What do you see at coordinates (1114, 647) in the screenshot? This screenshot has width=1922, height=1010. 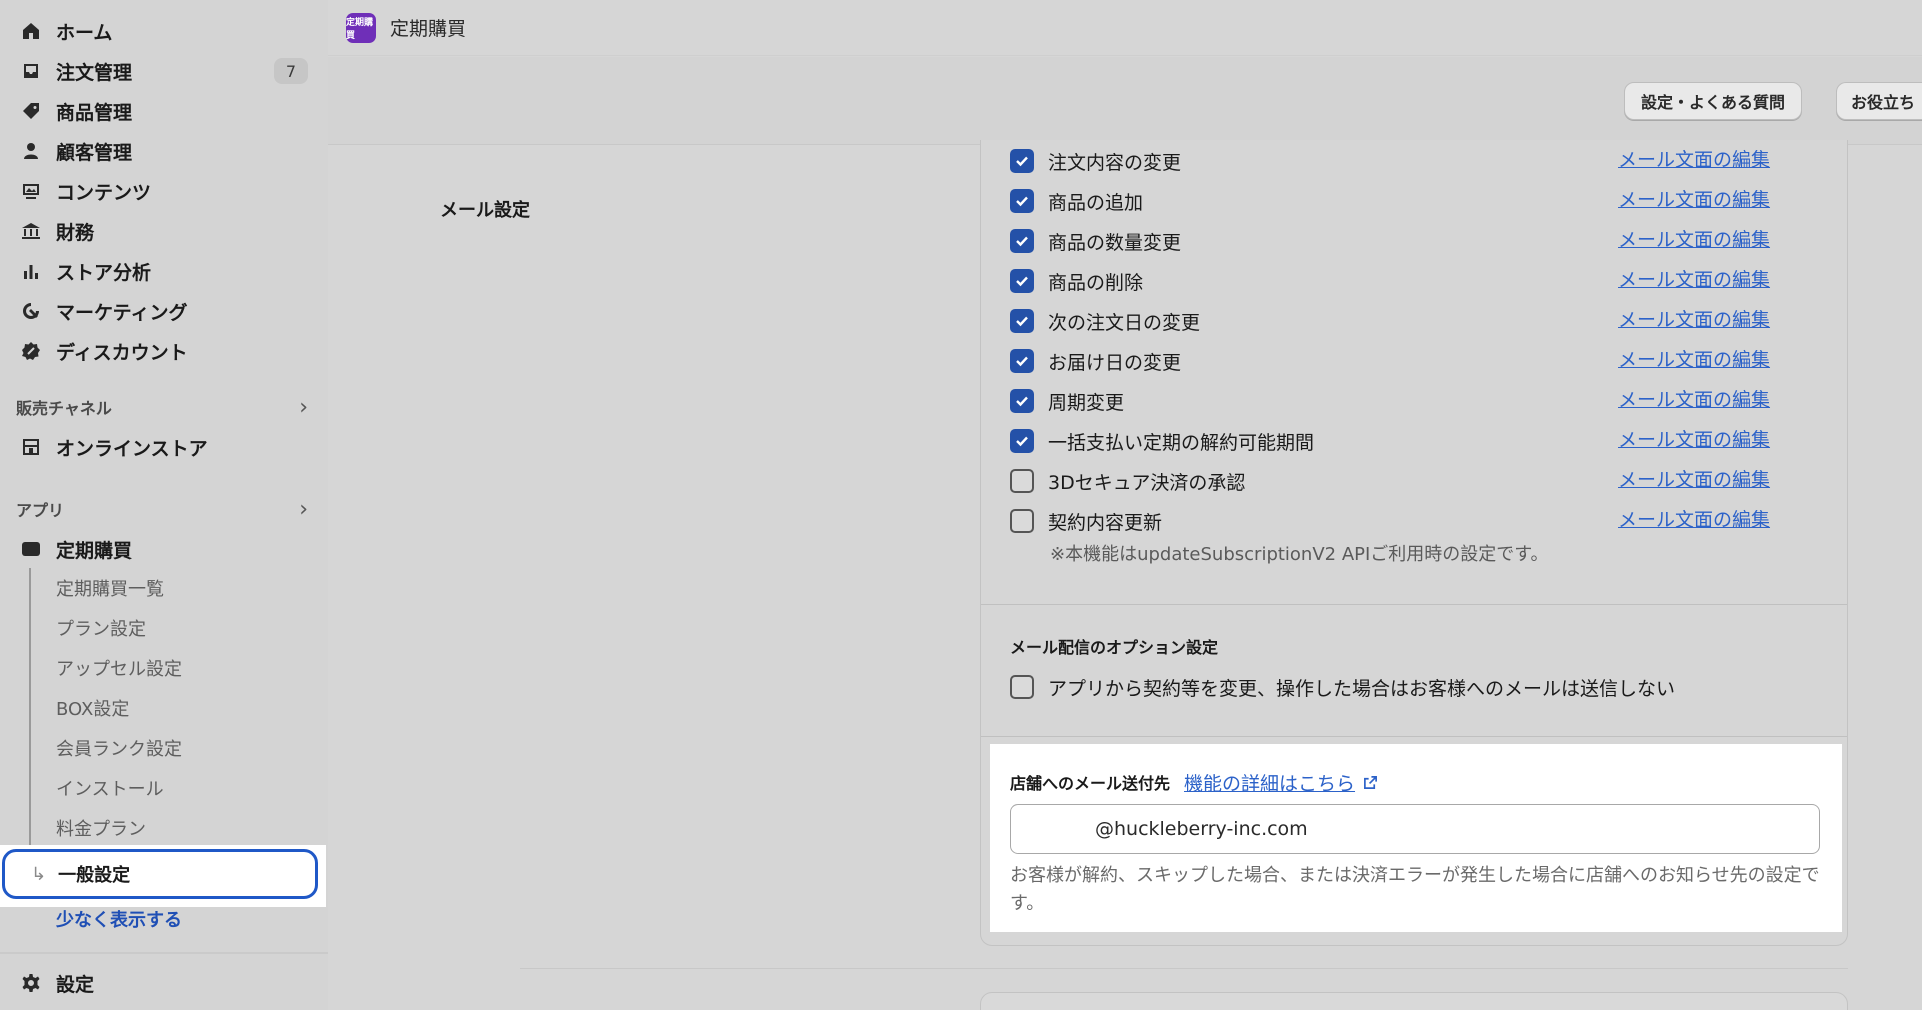 I see `mail-option-title: メール配信のオプション設定` at bounding box center [1114, 647].